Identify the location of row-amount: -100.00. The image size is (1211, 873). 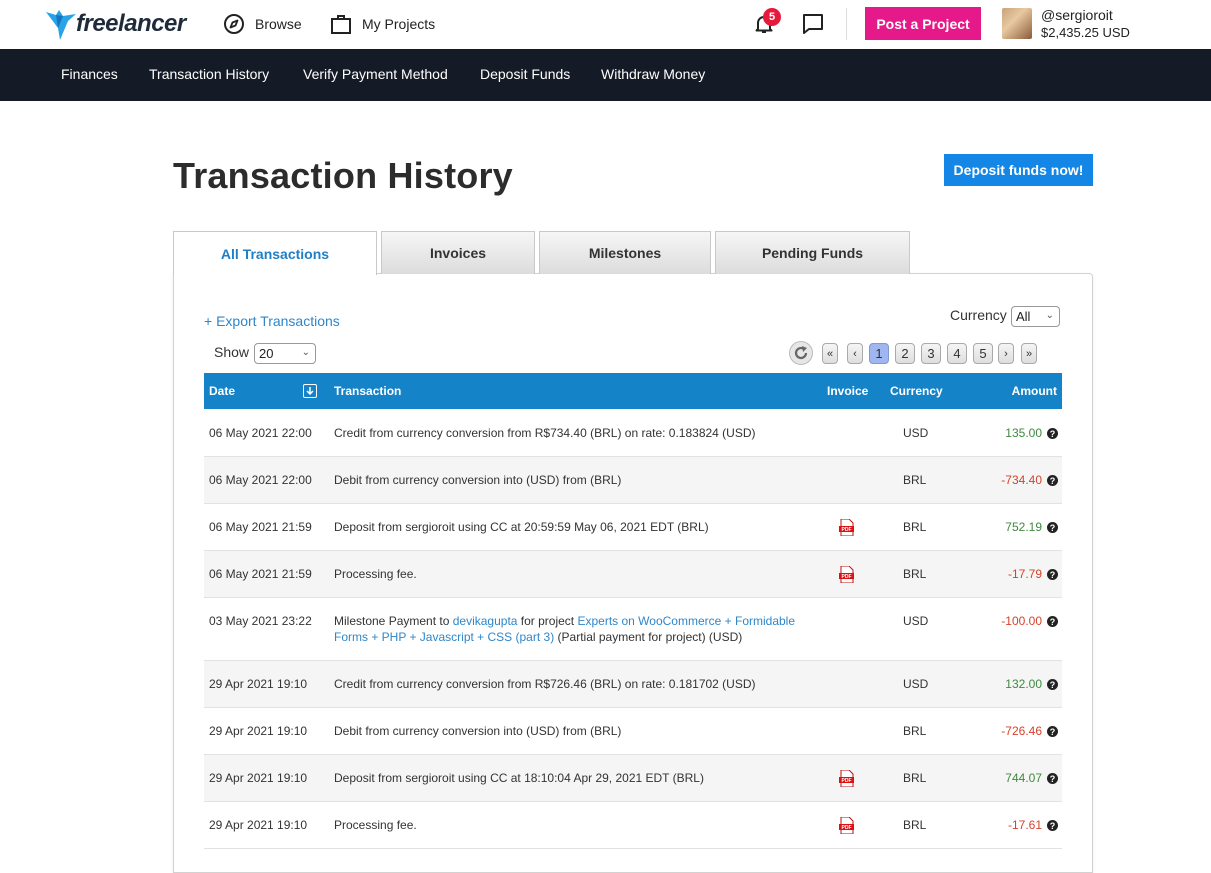
(1021, 621).